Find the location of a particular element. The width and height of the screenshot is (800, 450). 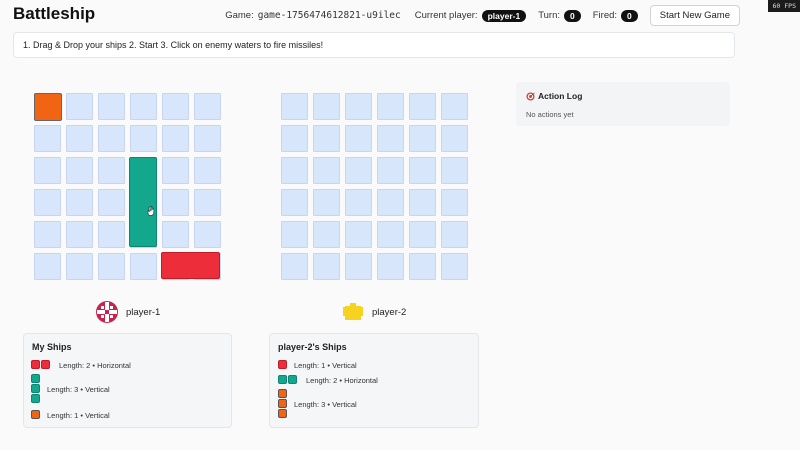

enemy-ship-3-label: Length: 3 • Vertical is located at coordinates (325, 404).